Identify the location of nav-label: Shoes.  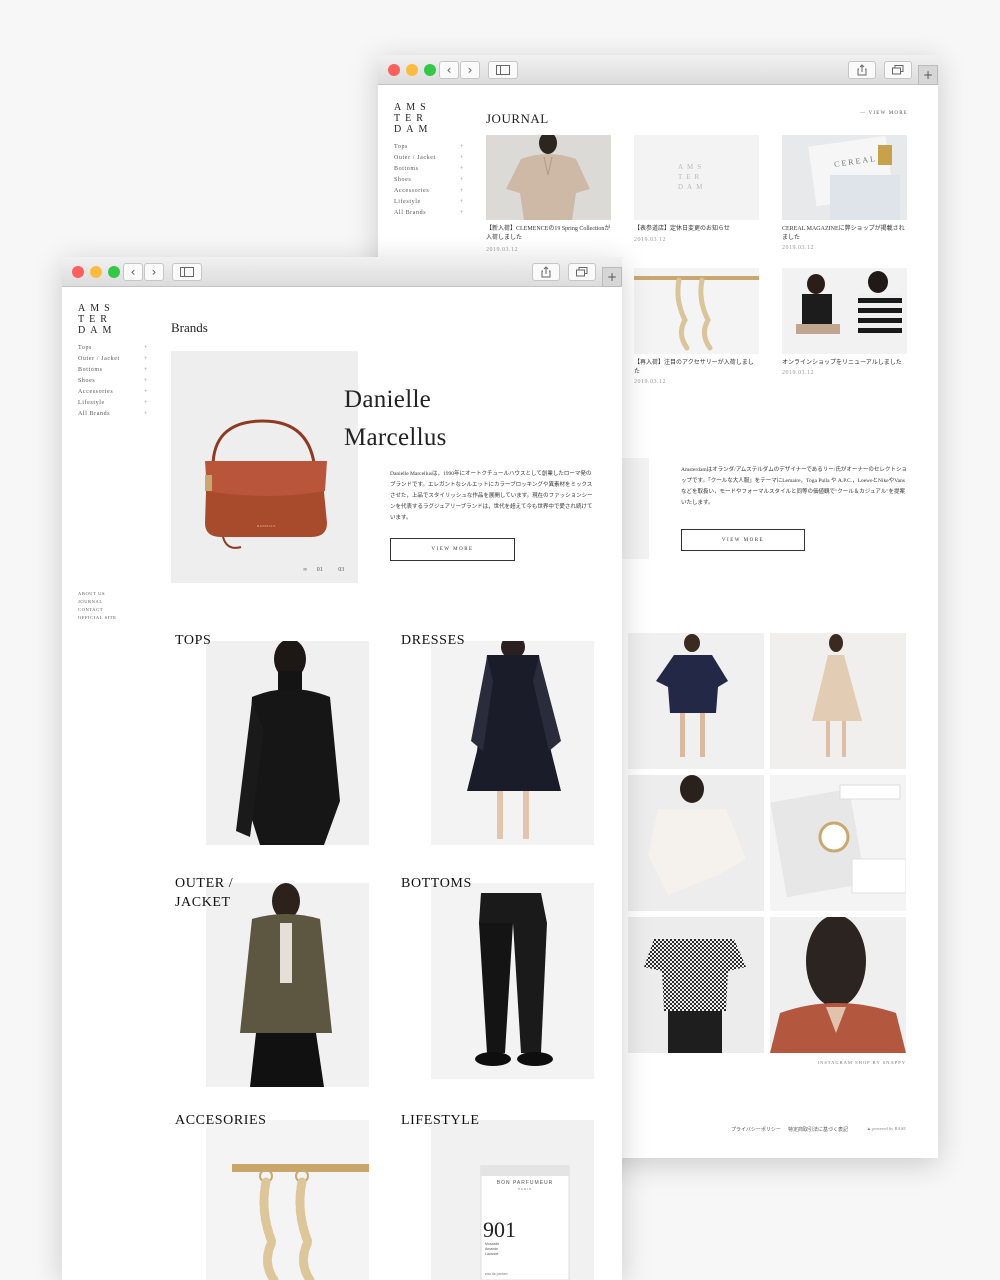
(403, 180).